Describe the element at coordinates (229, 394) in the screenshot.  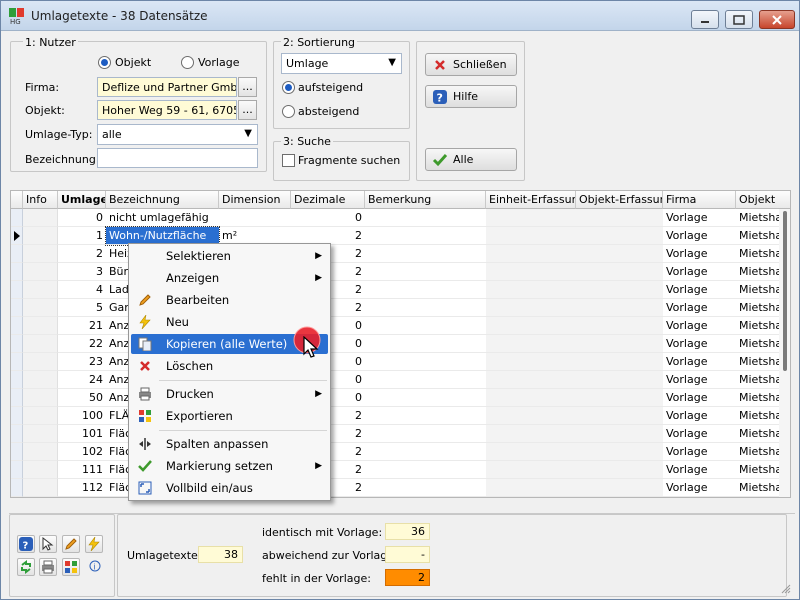
I see `menu-item-drucken: Drucken ▶` at that location.